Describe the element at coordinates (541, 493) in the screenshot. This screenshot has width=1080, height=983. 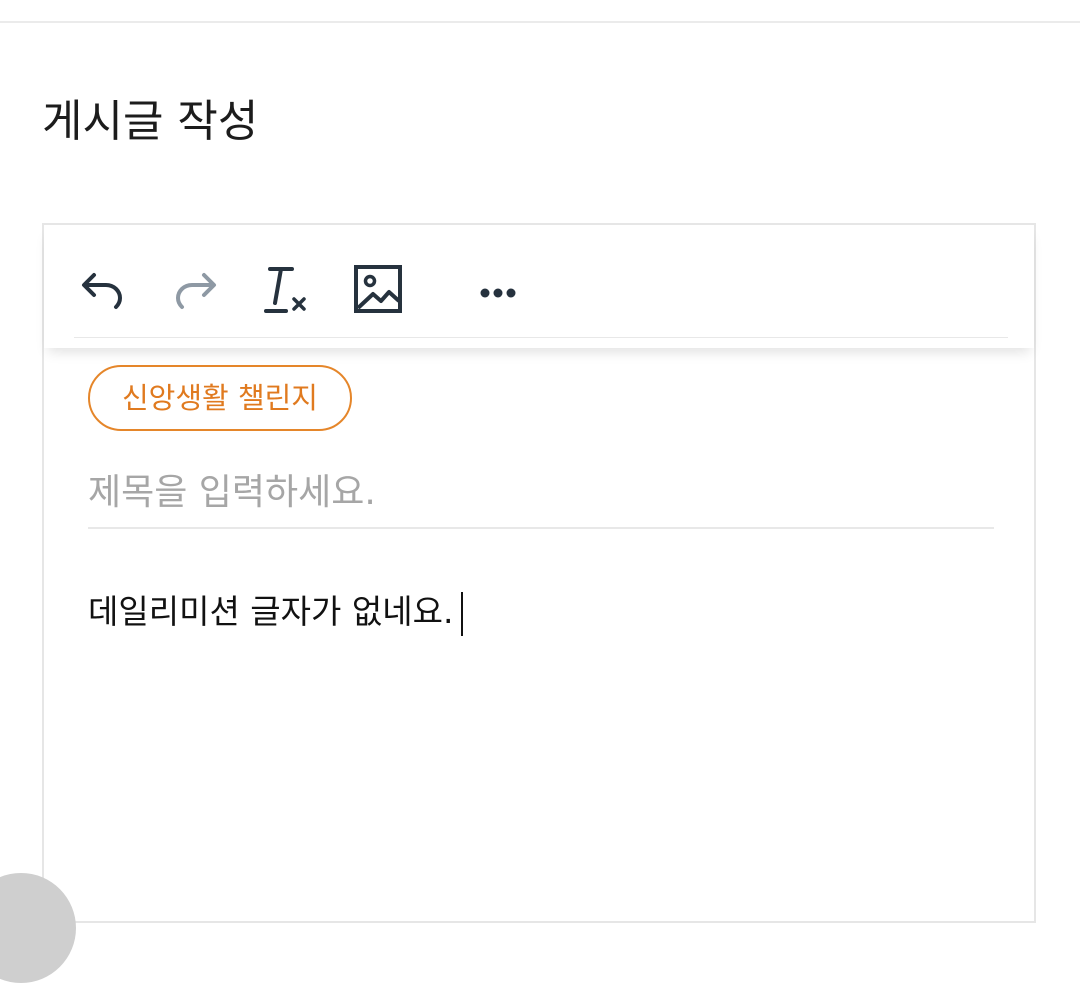
I see `title-input` at that location.